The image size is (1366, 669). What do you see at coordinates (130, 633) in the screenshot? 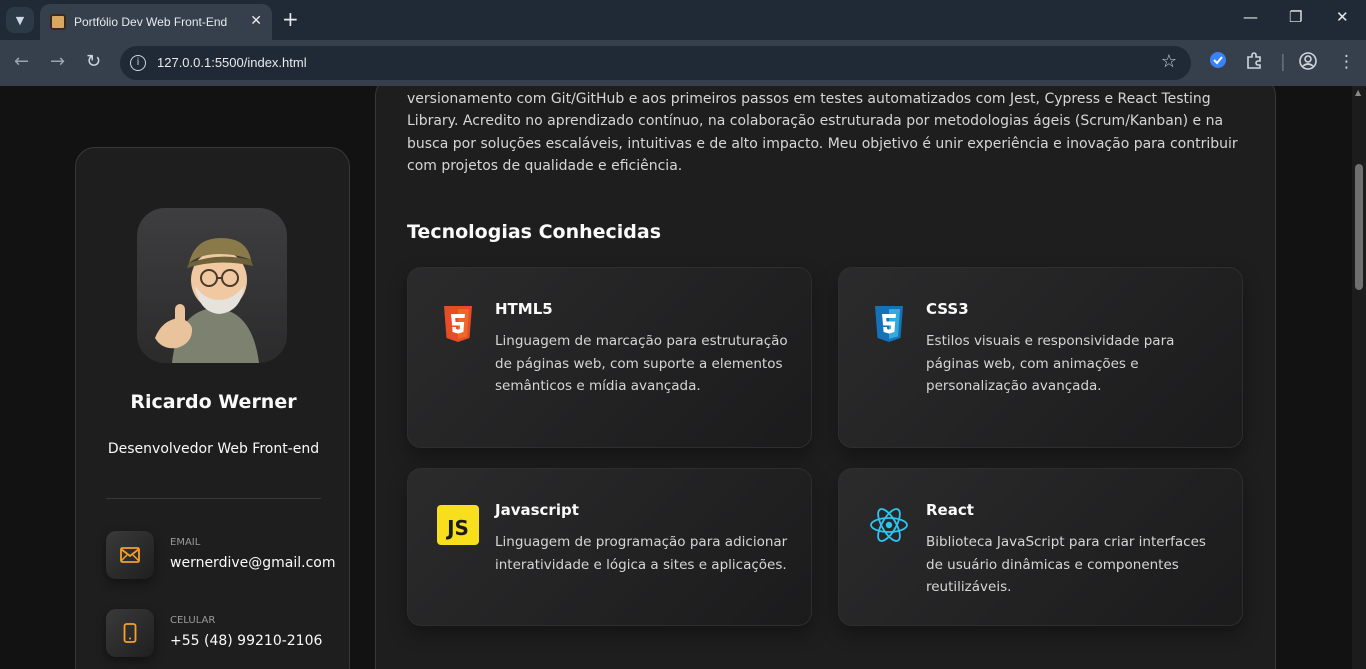
I see `phone-icon` at bounding box center [130, 633].